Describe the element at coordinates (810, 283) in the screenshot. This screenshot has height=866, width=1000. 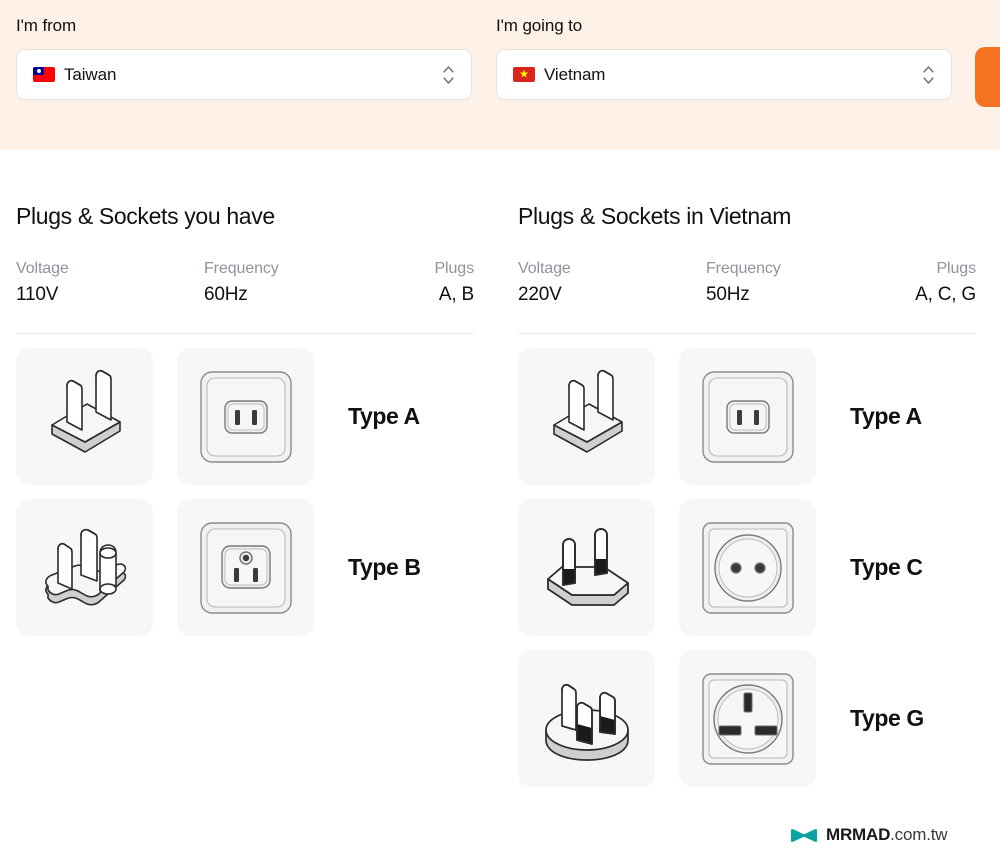
I see `frequency-stat: Frequency 50Hz` at that location.